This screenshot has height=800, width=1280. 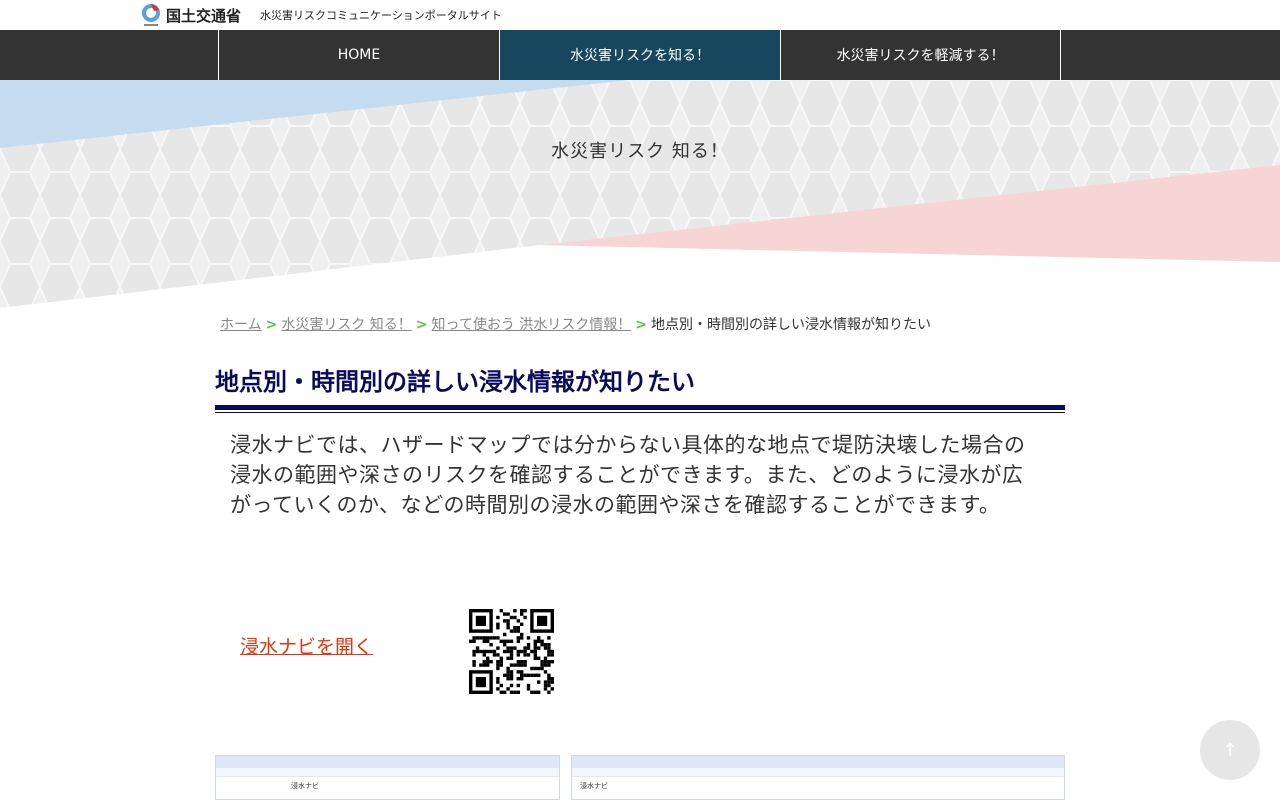 I want to click on site-name: 水災害リスクコミュニケーションポータルサイト, so click(x=381, y=15).